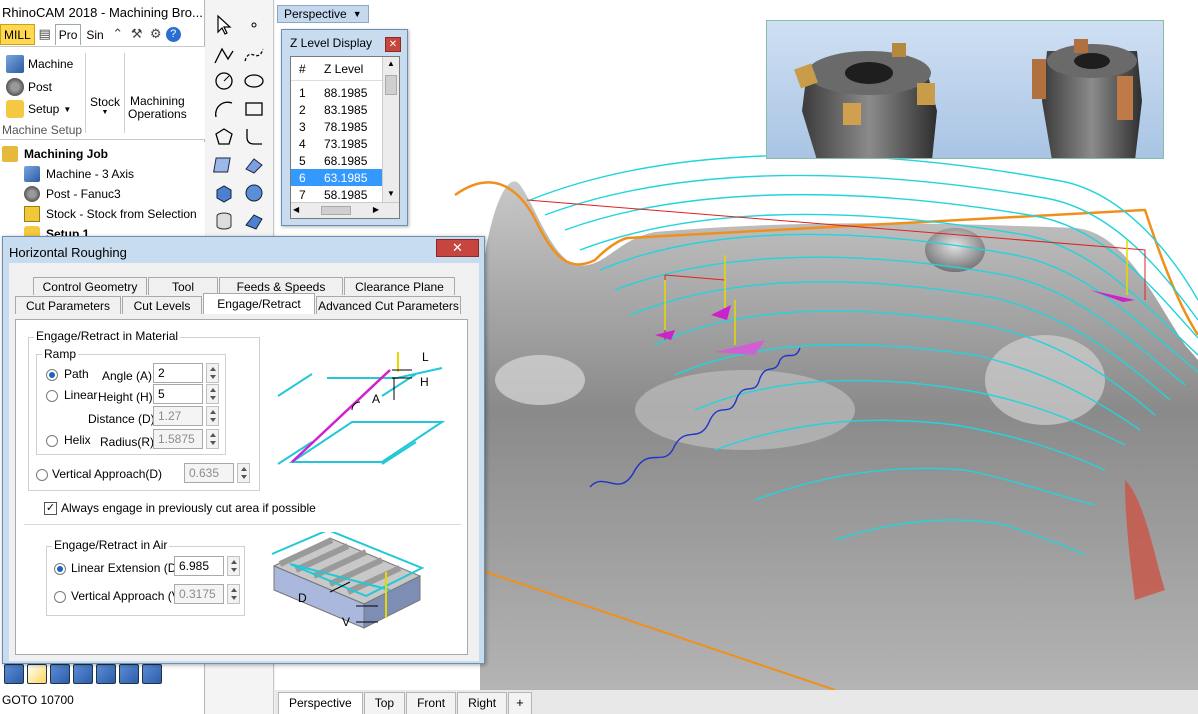 This screenshot has width=1198, height=714. What do you see at coordinates (52, 441) in the screenshot?
I see `helix-radio` at bounding box center [52, 441].